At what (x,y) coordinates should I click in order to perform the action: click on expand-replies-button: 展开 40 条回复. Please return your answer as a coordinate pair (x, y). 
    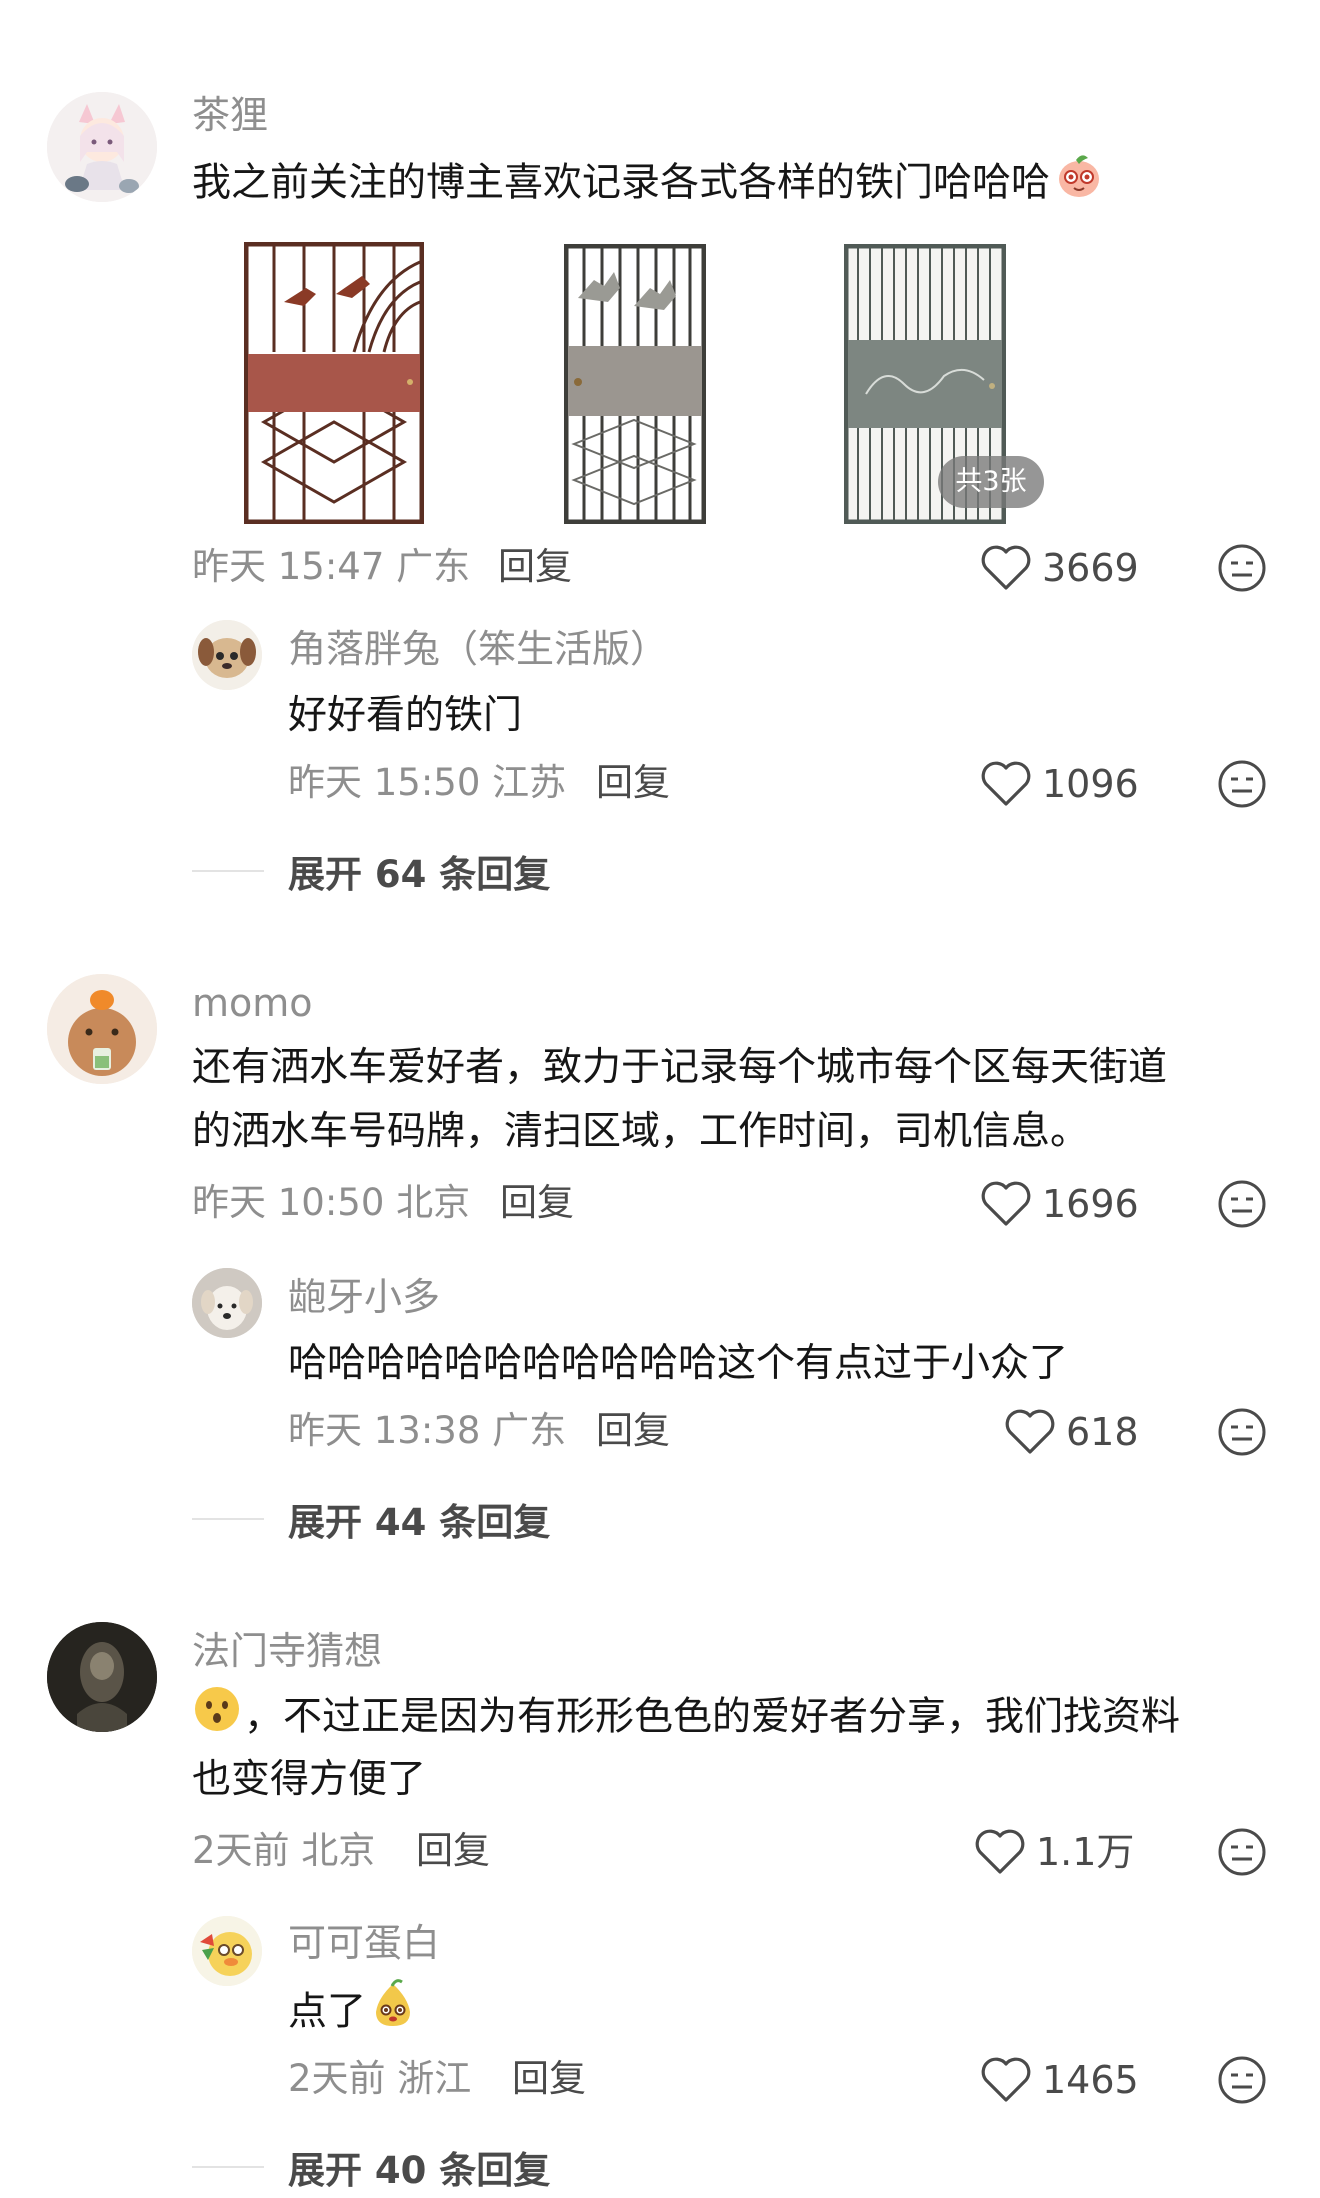
    Looking at the image, I should click on (371, 2167).